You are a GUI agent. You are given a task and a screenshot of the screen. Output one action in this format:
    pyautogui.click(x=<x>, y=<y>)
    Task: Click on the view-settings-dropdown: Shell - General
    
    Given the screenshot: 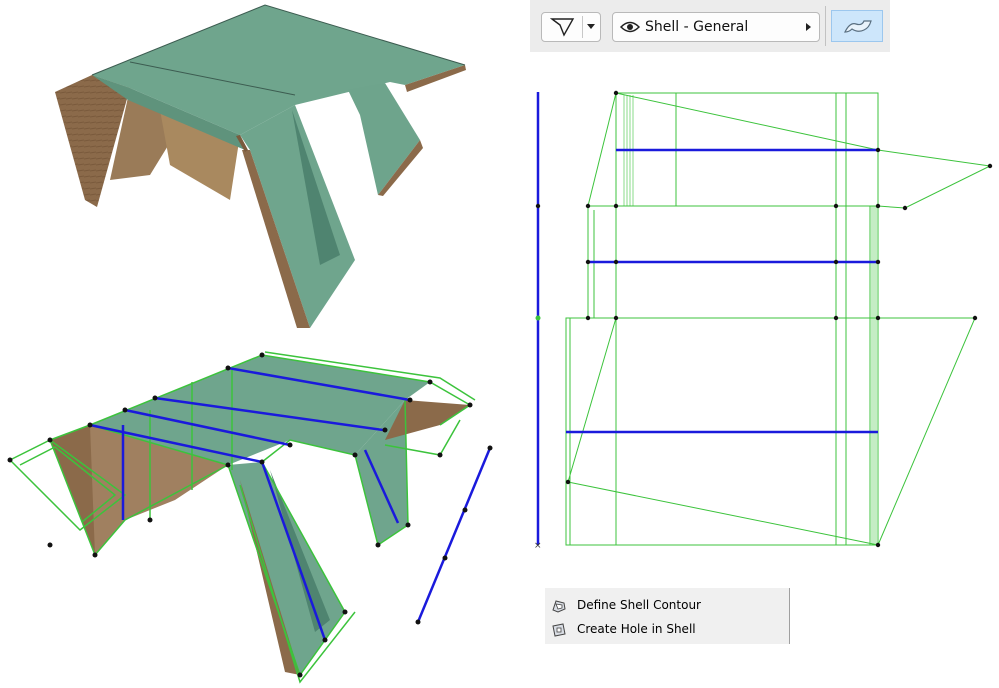 What is the action you would take?
    pyautogui.click(x=716, y=27)
    